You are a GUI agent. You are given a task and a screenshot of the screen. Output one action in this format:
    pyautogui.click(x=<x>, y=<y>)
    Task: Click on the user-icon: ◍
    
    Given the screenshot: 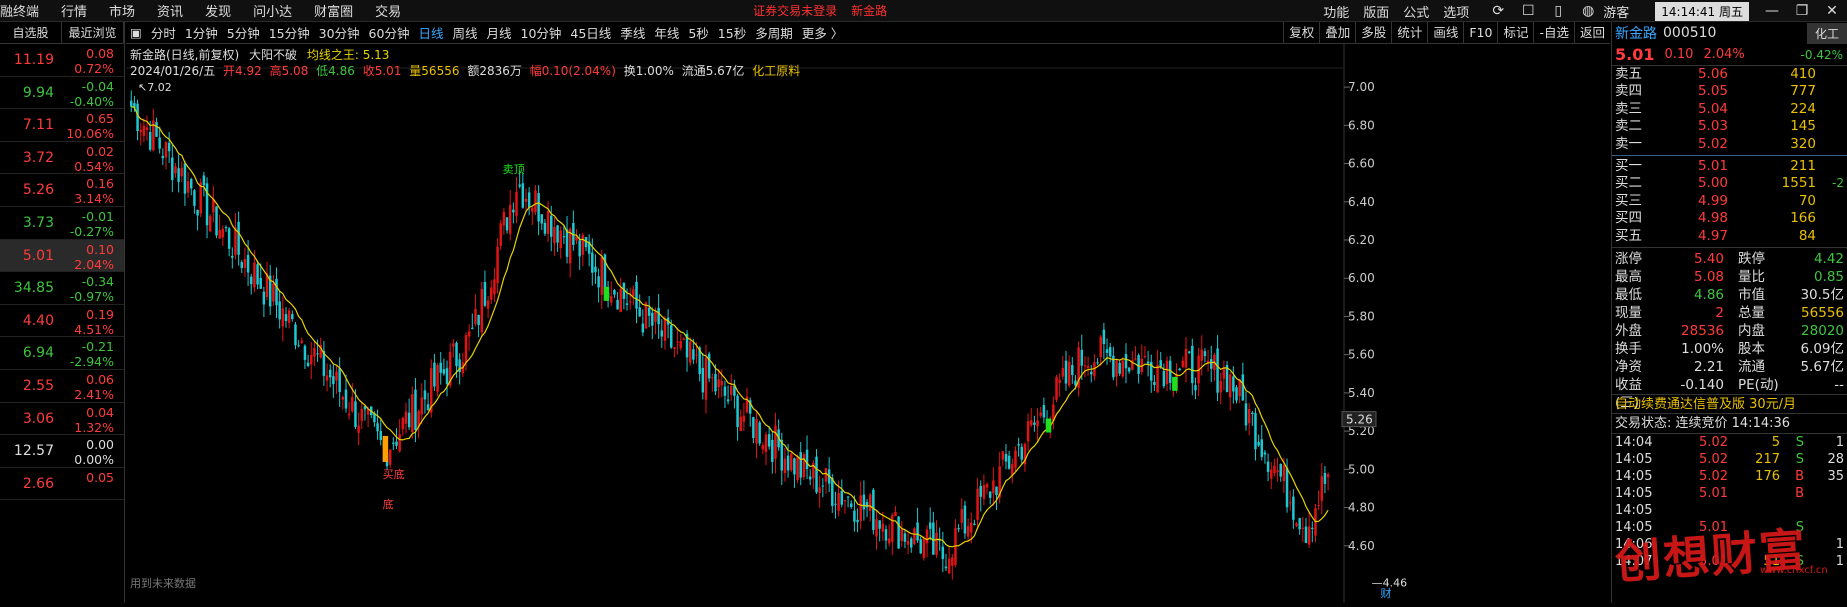 What is the action you would take?
    pyautogui.click(x=1588, y=11)
    